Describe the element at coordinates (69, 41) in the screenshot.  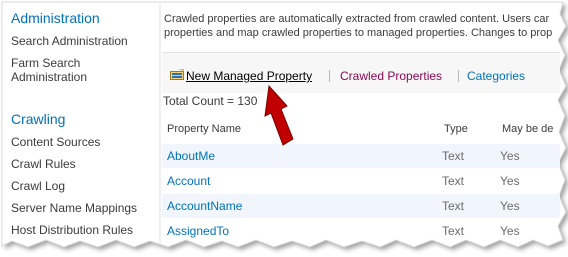
I see `nav-item-search-administration: Search Administration` at that location.